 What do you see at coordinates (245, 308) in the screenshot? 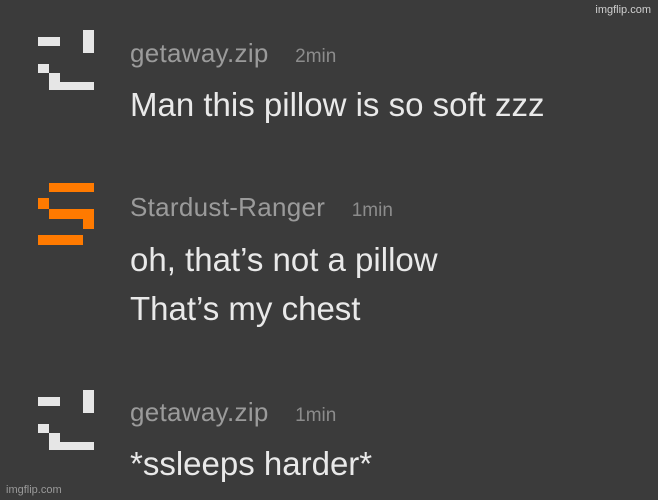
I see `message-text: That’s my chest` at bounding box center [245, 308].